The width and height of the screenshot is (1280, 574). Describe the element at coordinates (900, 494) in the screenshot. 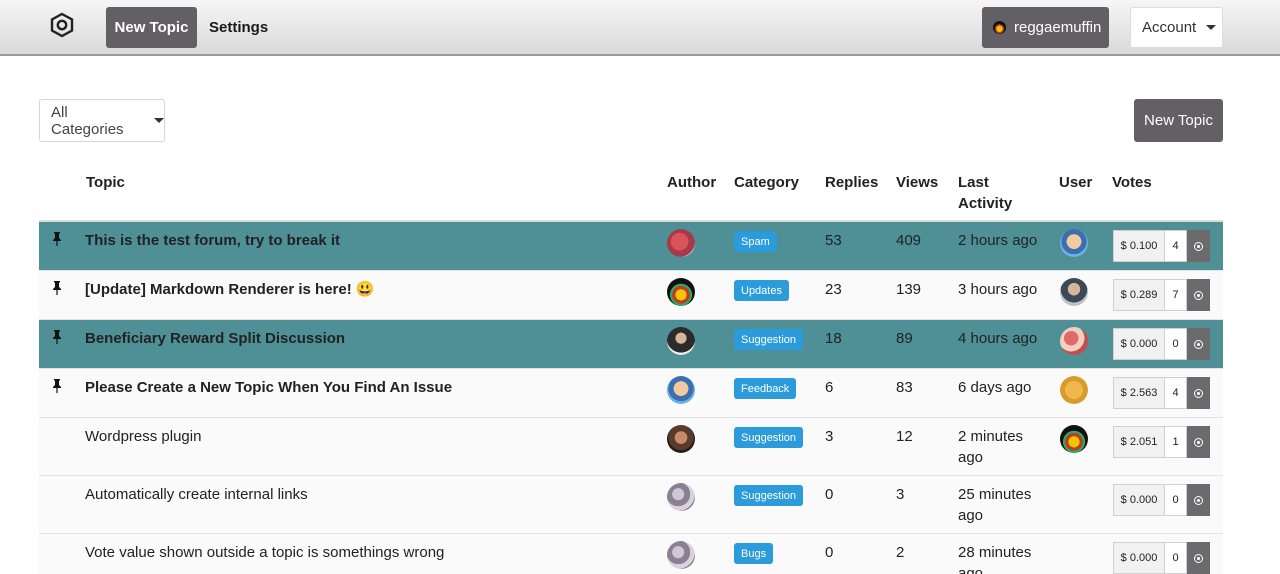

I see `views-count: 3` at that location.